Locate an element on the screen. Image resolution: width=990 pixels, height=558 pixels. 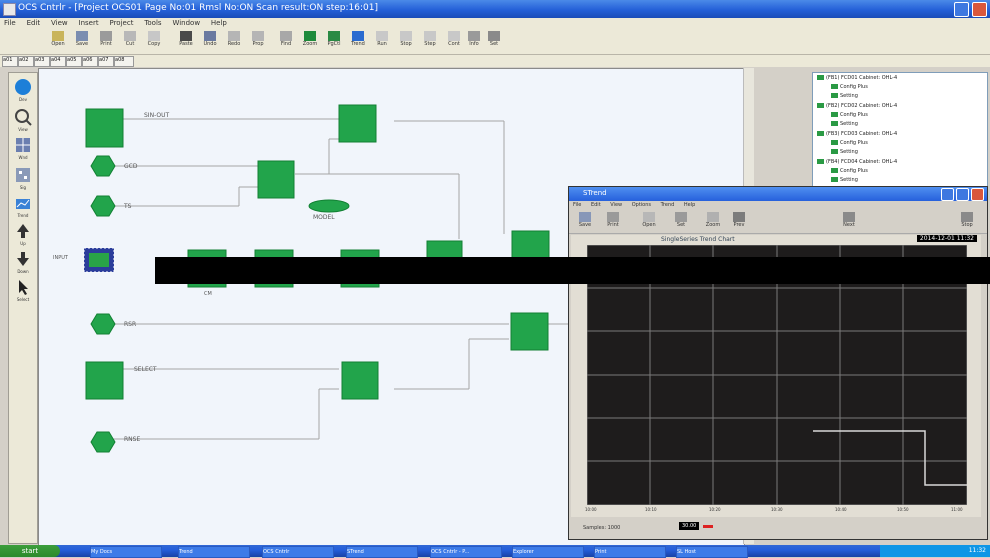
palette-sig: Sig is located at coordinates (23, 177).